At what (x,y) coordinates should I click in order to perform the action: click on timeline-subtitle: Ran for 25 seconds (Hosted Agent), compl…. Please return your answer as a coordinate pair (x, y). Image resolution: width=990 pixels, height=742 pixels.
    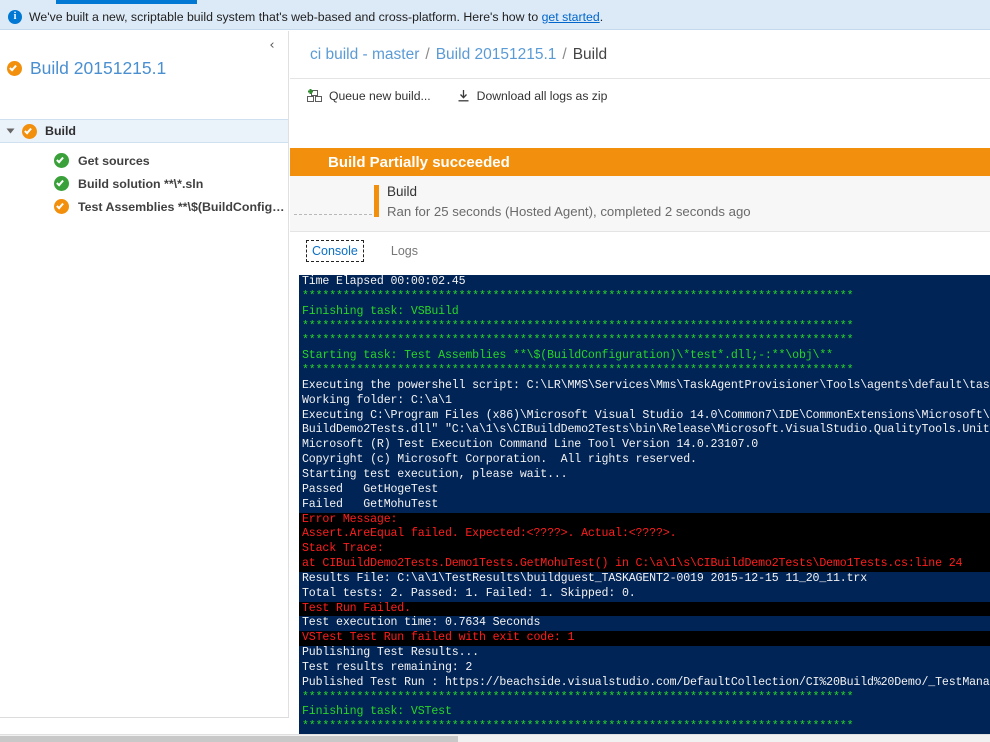
    Looking at the image, I should click on (569, 211).